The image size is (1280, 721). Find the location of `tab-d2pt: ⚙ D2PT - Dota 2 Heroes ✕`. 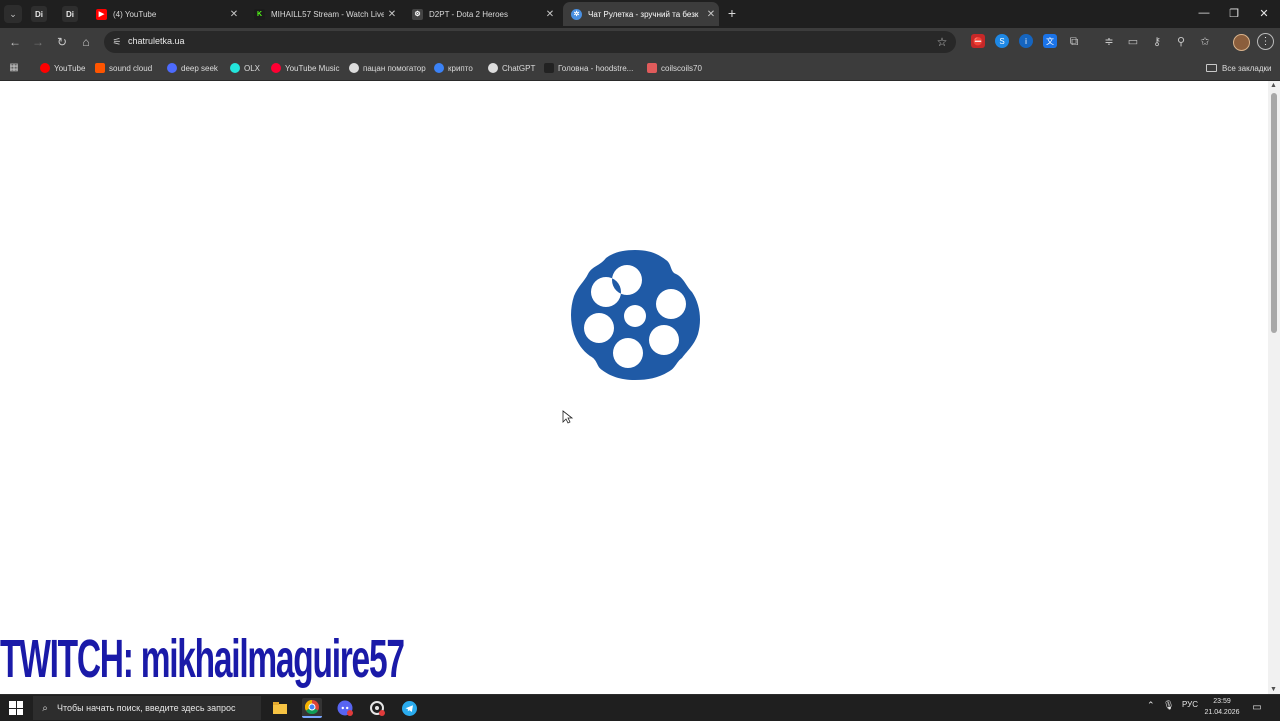

tab-d2pt: ⚙ D2PT - Dota 2 Heroes ✕ is located at coordinates (481, 14).